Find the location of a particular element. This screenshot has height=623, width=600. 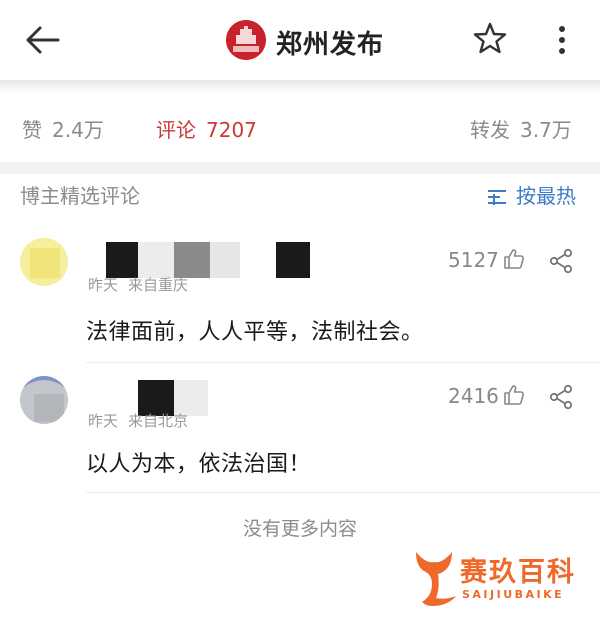

page-title: 郑州发布 is located at coordinates (330, 45).